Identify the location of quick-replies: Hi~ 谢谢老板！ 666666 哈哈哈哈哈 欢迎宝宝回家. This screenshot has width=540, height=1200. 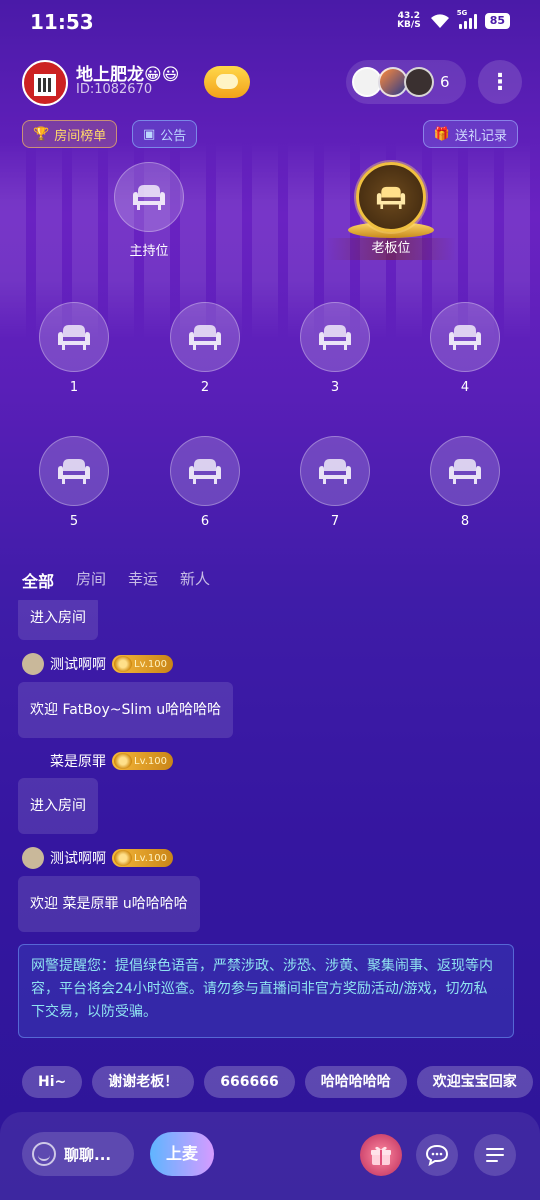
(281, 1082).